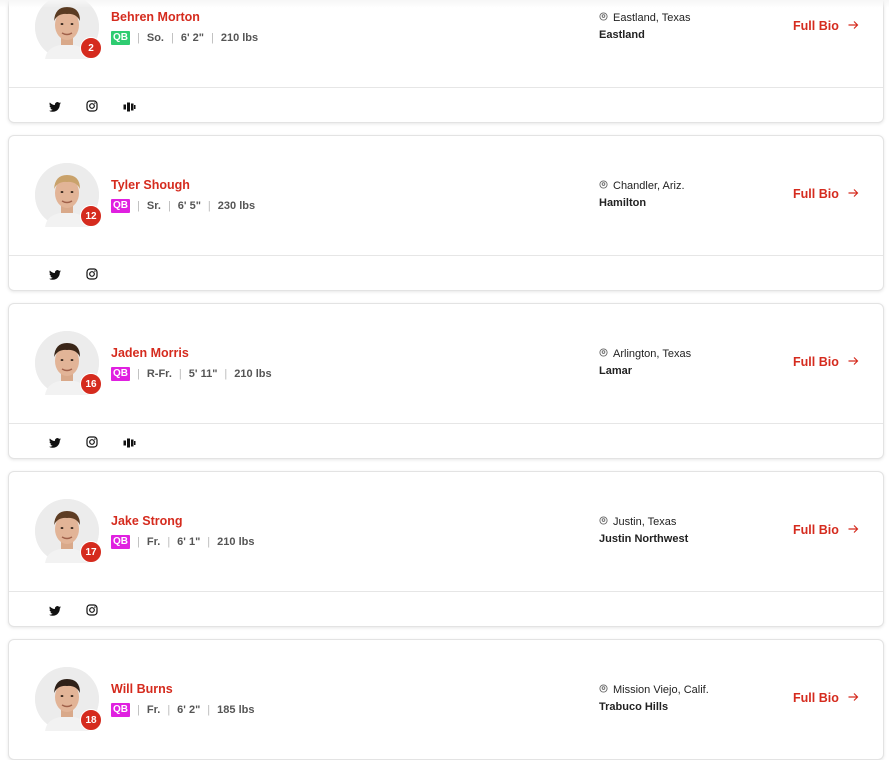  What do you see at coordinates (634, 707) in the screenshot?
I see `high-school: Trabuco Hills` at bounding box center [634, 707].